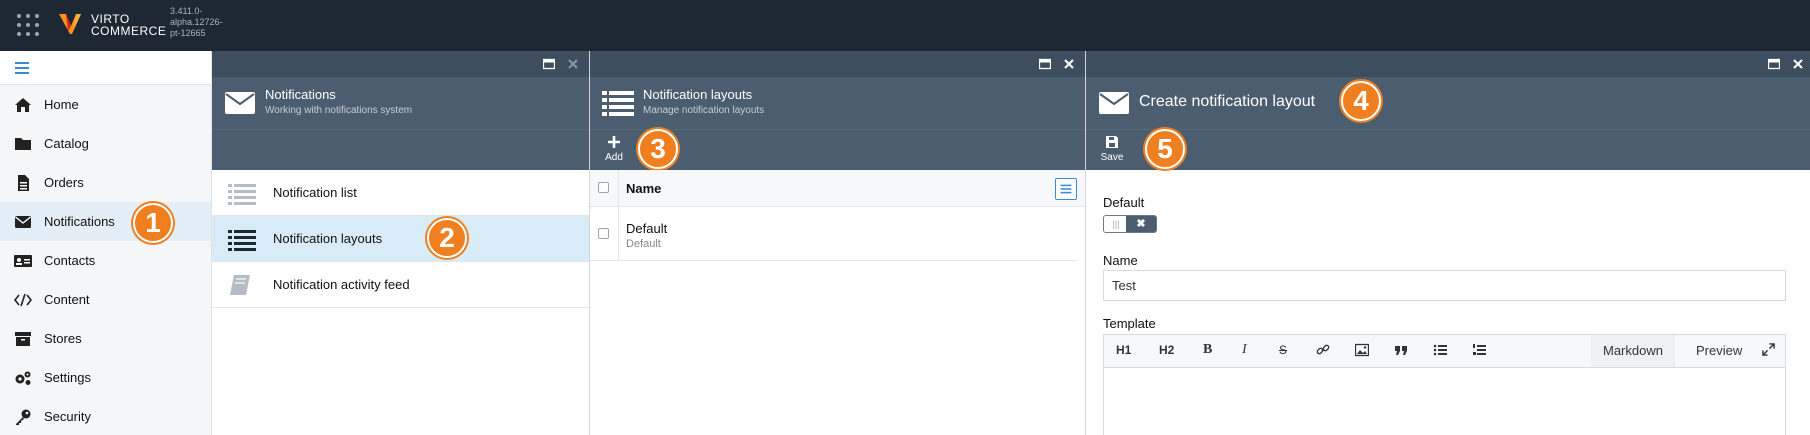  What do you see at coordinates (603, 233) in the screenshot?
I see `row-checkbox` at bounding box center [603, 233].